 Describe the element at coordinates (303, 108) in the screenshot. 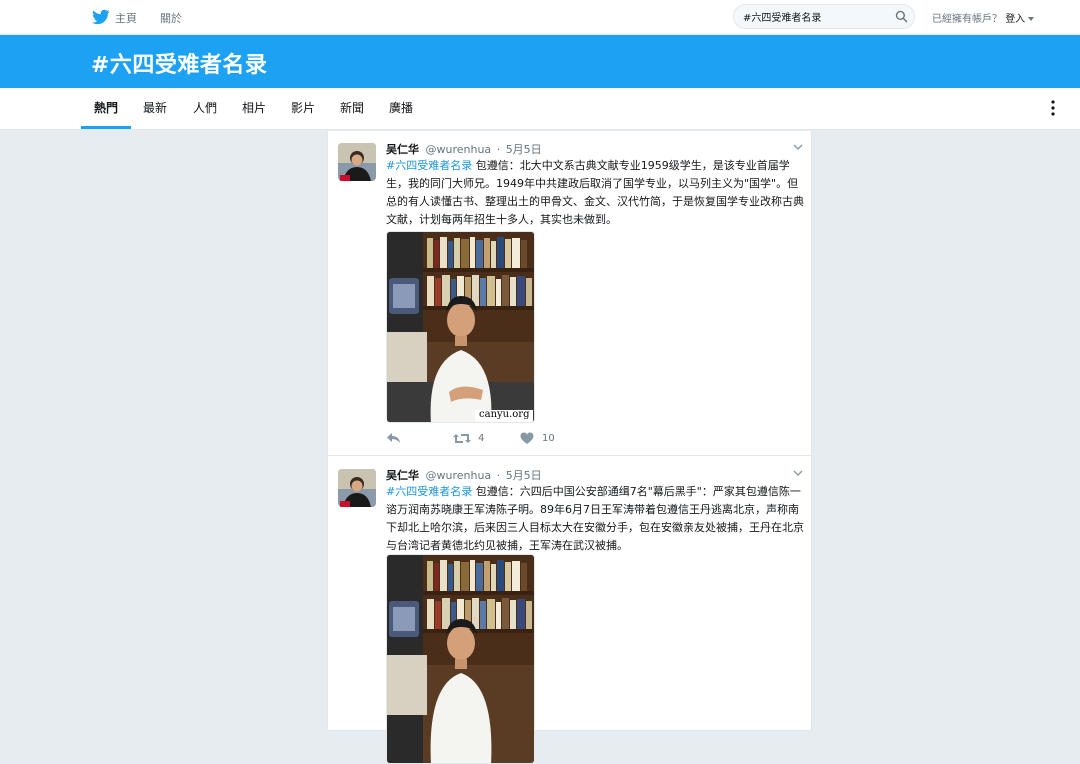

I see `tab-videos: 影片` at that location.